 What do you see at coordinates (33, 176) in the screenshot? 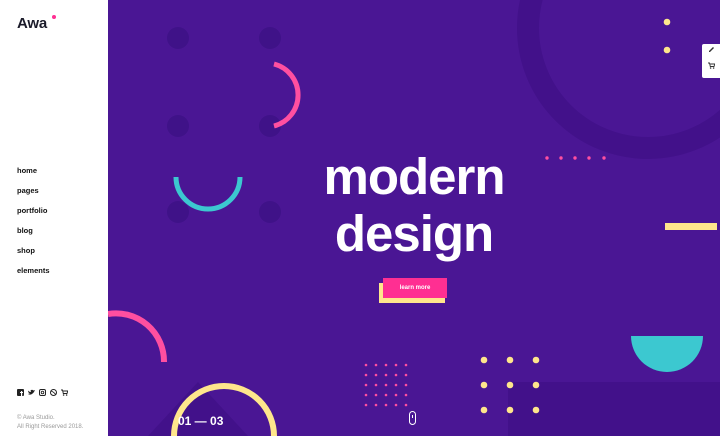
I see `nav-item-home: home` at bounding box center [33, 176].